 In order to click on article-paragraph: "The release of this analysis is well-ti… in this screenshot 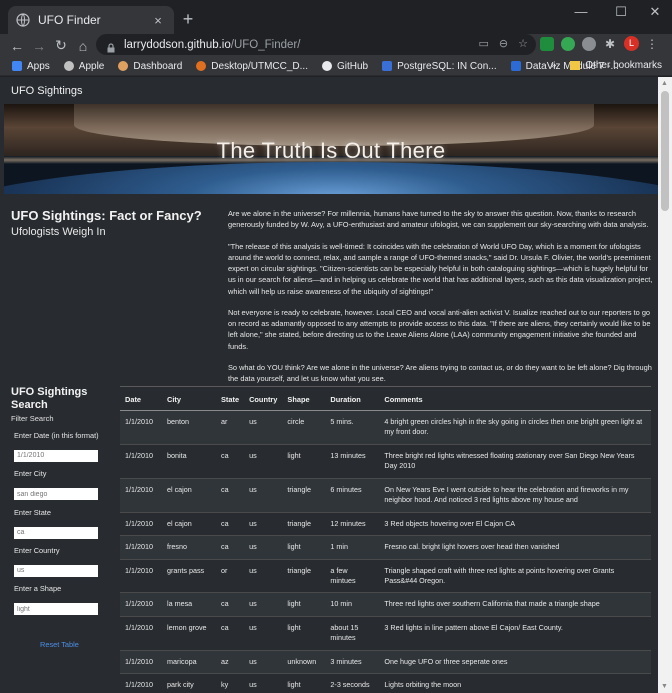, I will do `click(440, 268)`.